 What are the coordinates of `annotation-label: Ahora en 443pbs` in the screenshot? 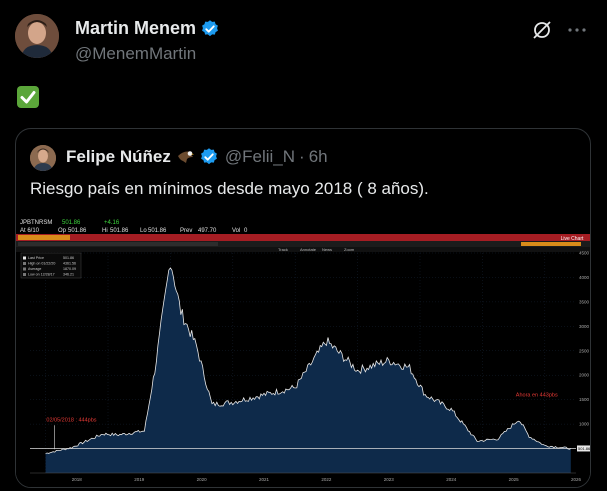 It's located at (537, 395).